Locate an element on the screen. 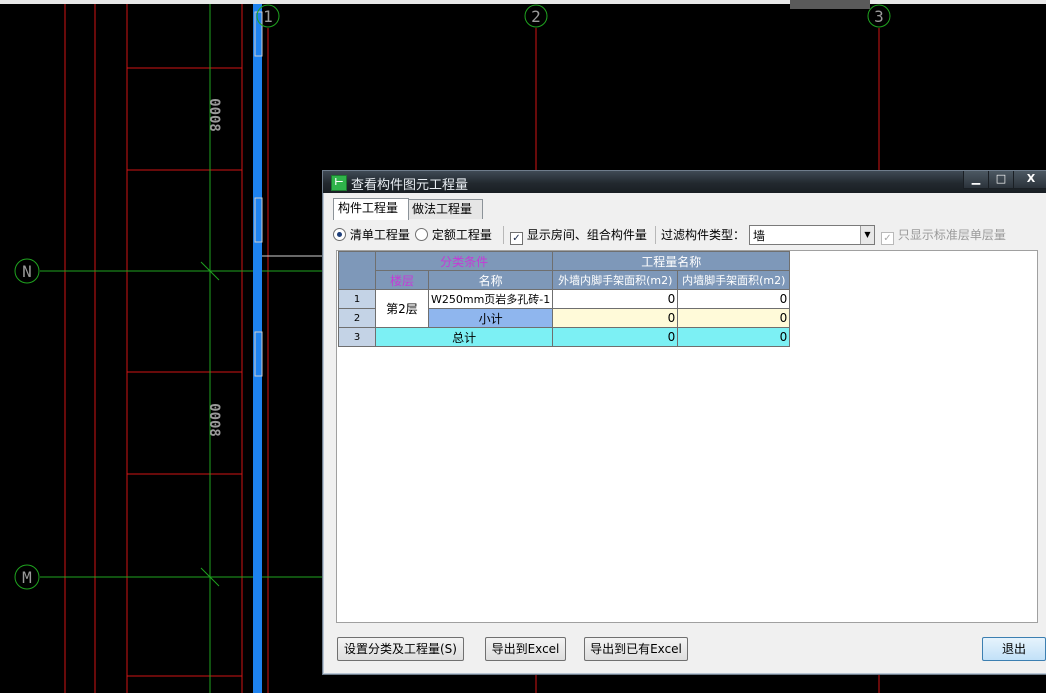 This screenshot has height=693, width=1046. radio-quota-quantity: 定额工程量 is located at coordinates (453, 235).